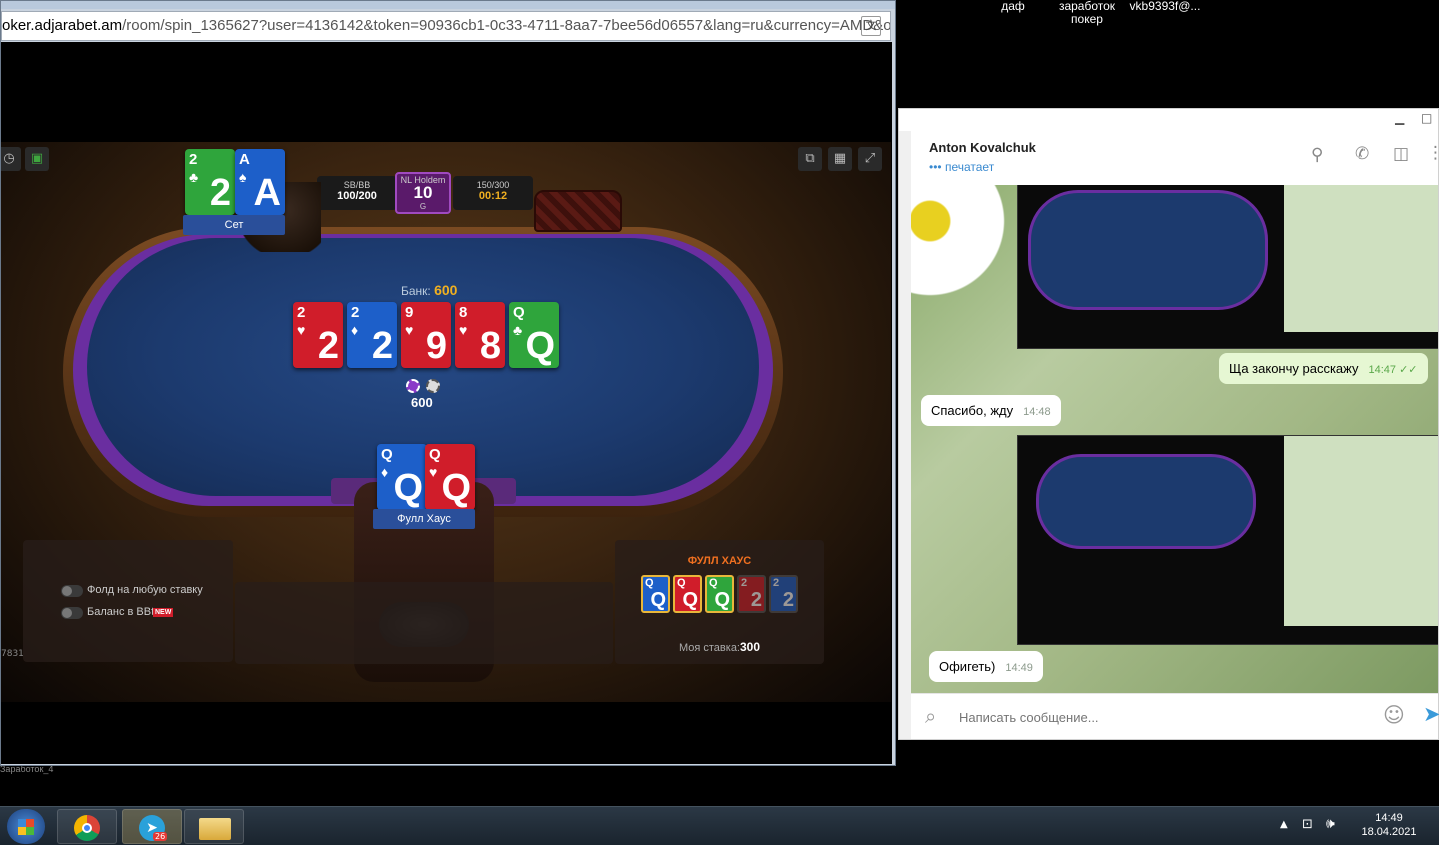 This screenshot has width=1439, height=845. Describe the element at coordinates (11, 159) in the screenshot. I see `history-icon: ◷` at that location.